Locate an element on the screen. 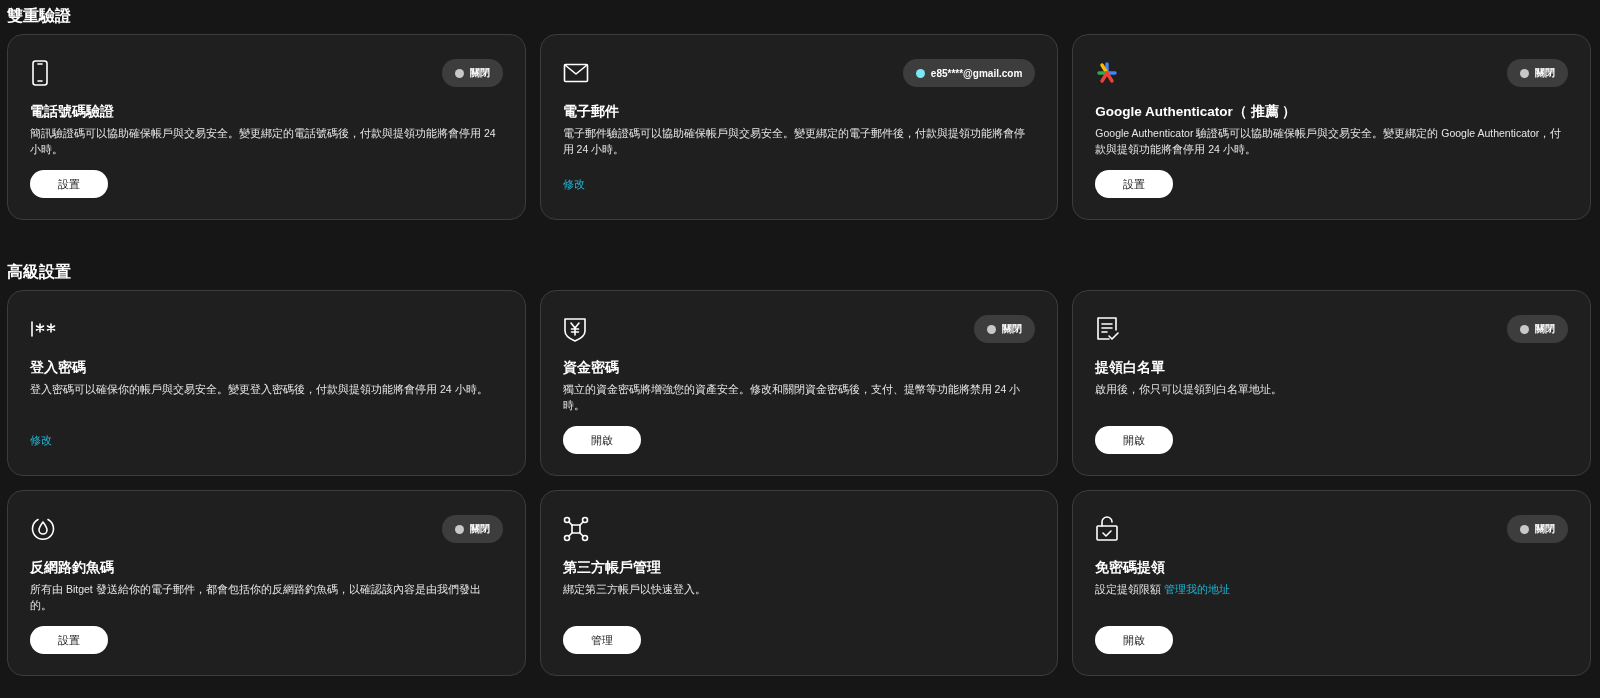  card-description: 所有由 Bitget 發送給你的電子郵件，都會包括你的反網路釣魚碼，以確認該內容是由我們發出的。 is located at coordinates (256, 597).